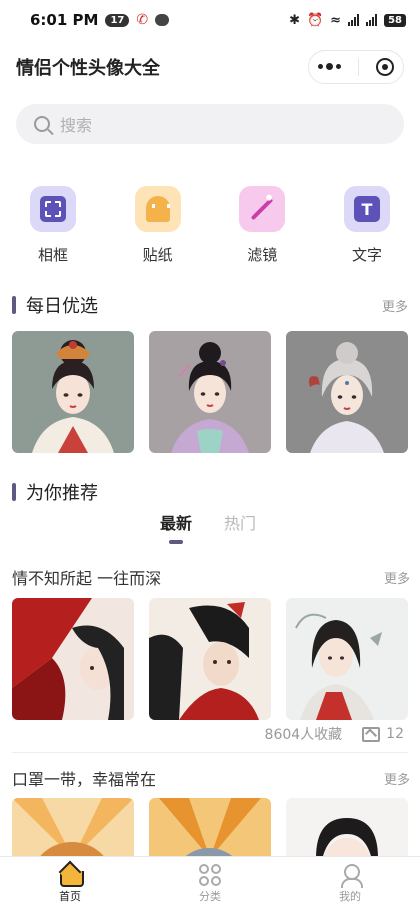 The height and width of the screenshot is (910, 420). Describe the element at coordinates (210, 874) in the screenshot. I see `category-grid-icon` at that location.